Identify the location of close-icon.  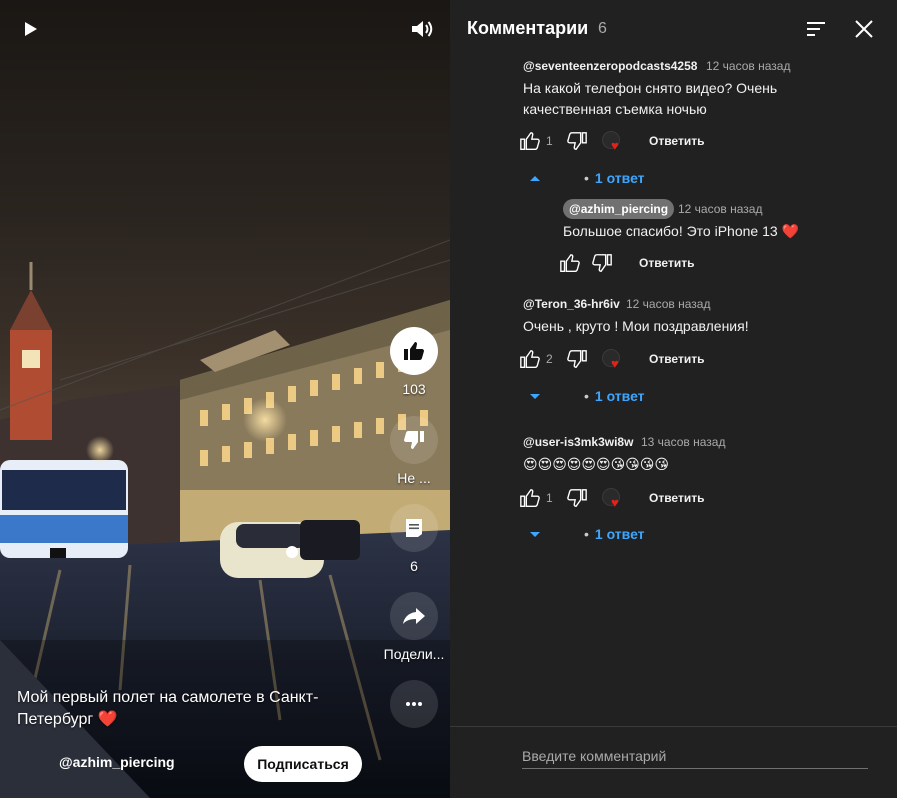
(864, 29).